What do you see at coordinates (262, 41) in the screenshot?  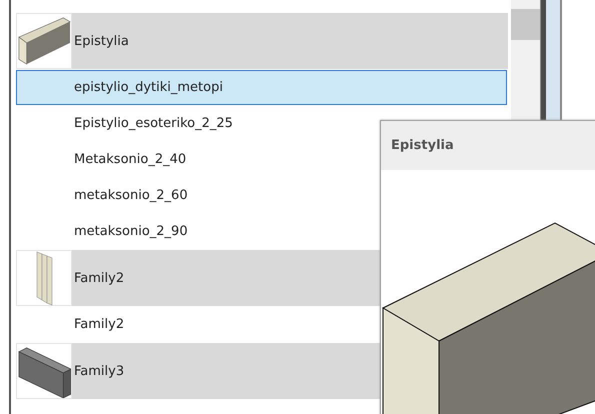 I see `family-header: Epistylia` at bounding box center [262, 41].